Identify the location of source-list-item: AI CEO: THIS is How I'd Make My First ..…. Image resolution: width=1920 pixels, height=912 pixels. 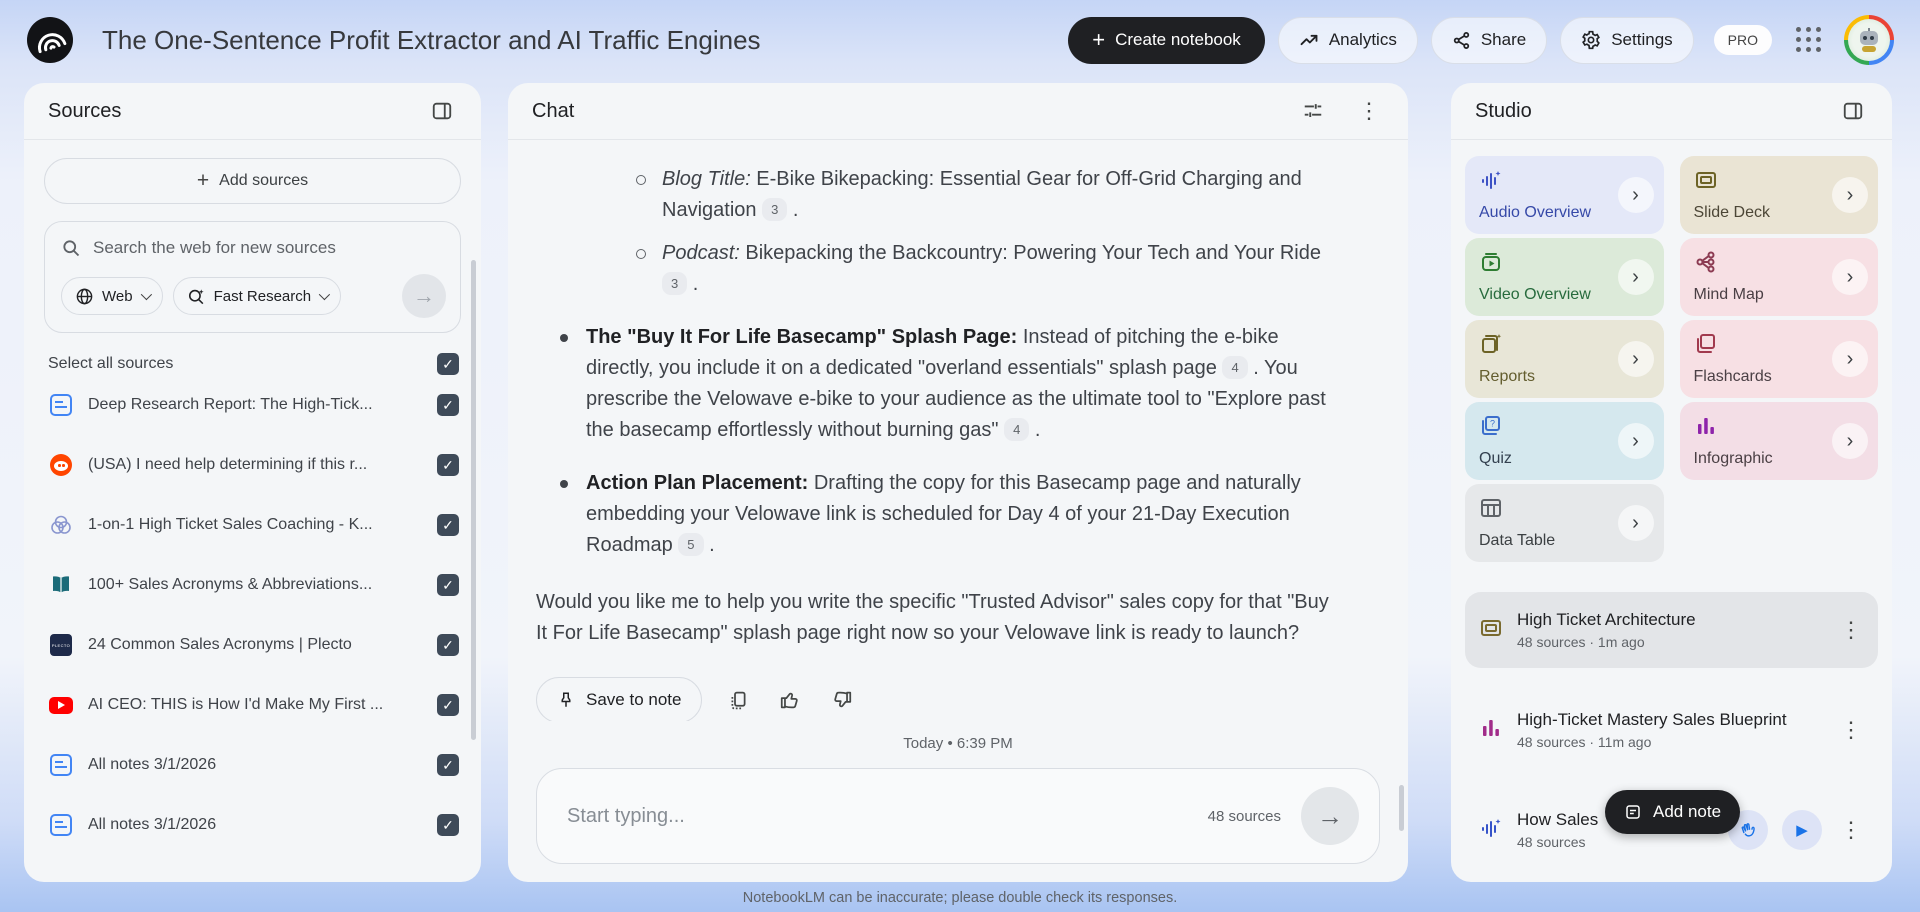
(252, 705).